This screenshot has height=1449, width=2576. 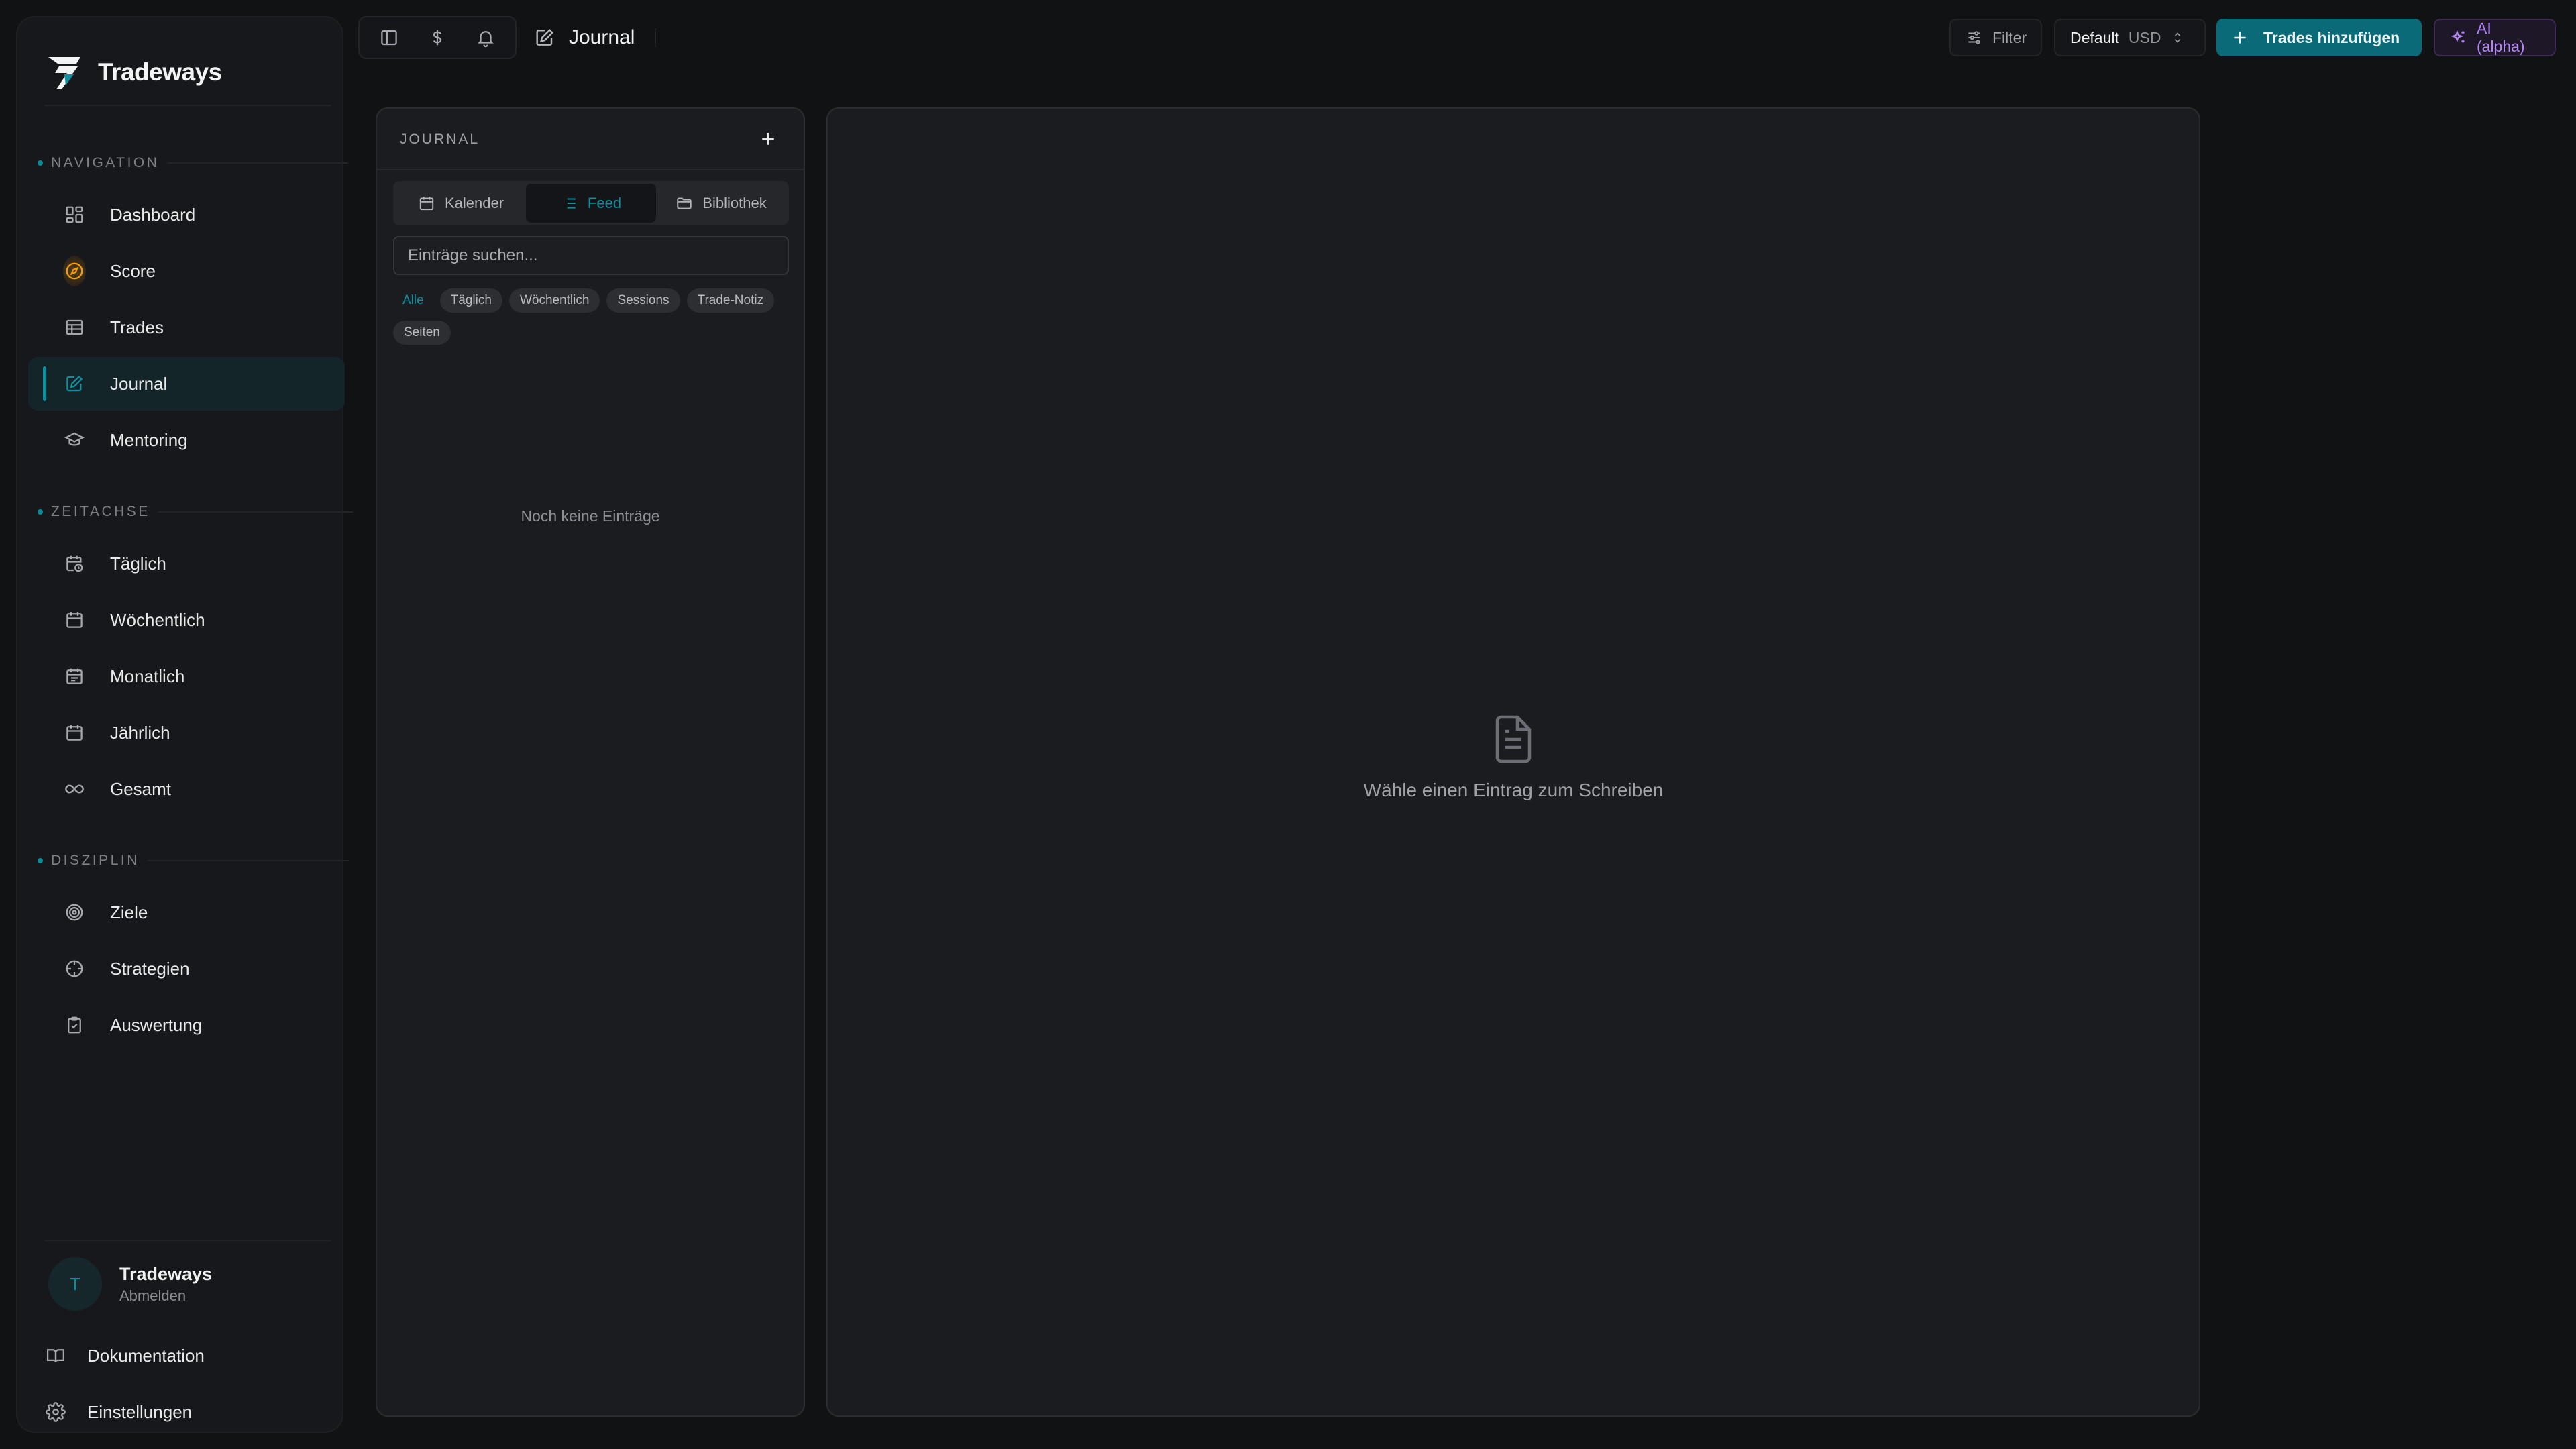 I want to click on filter-label: Filter, so click(x=2009, y=37).